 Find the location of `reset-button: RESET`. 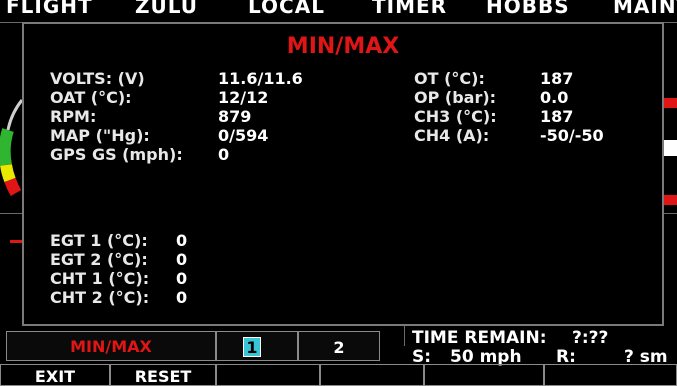

reset-button: RESET is located at coordinates (163, 375).